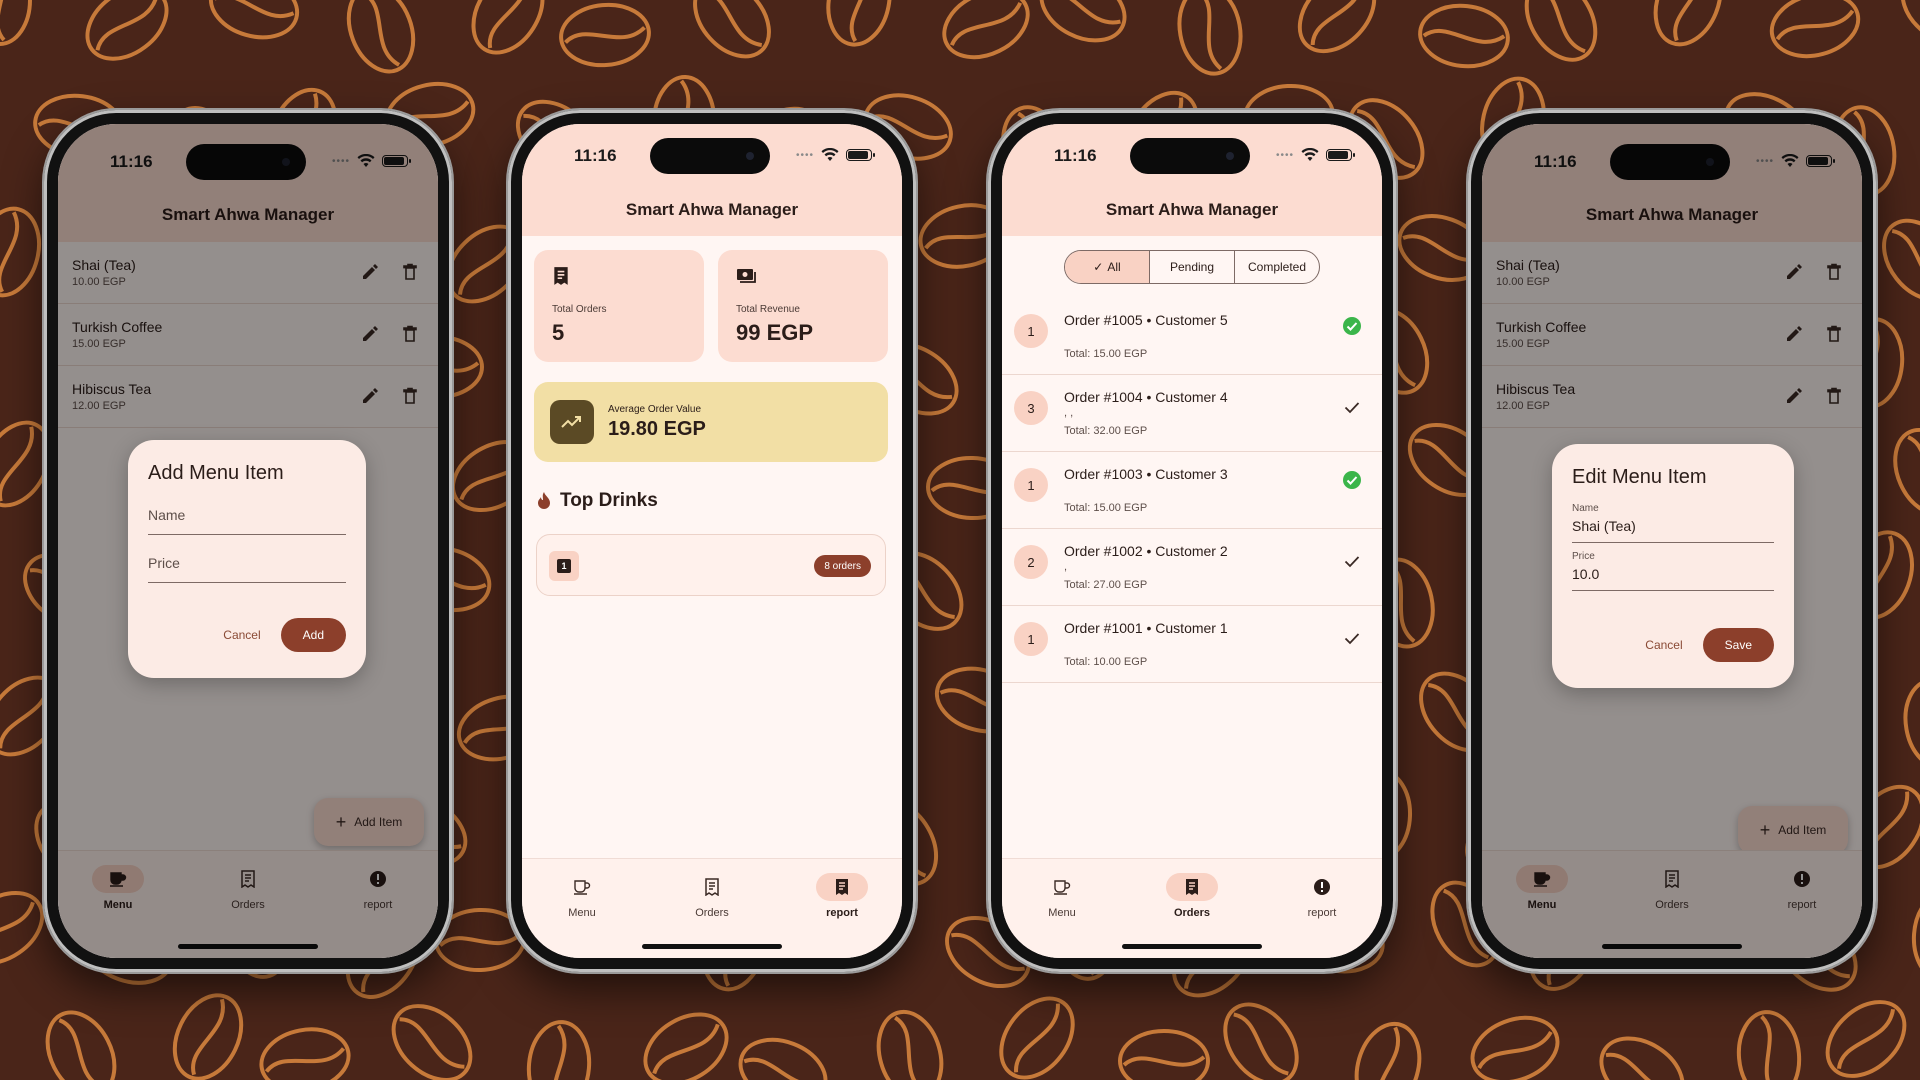 The height and width of the screenshot is (1080, 1920). Describe the element at coordinates (246, 162) in the screenshot. I see `dynamic-island` at that location.